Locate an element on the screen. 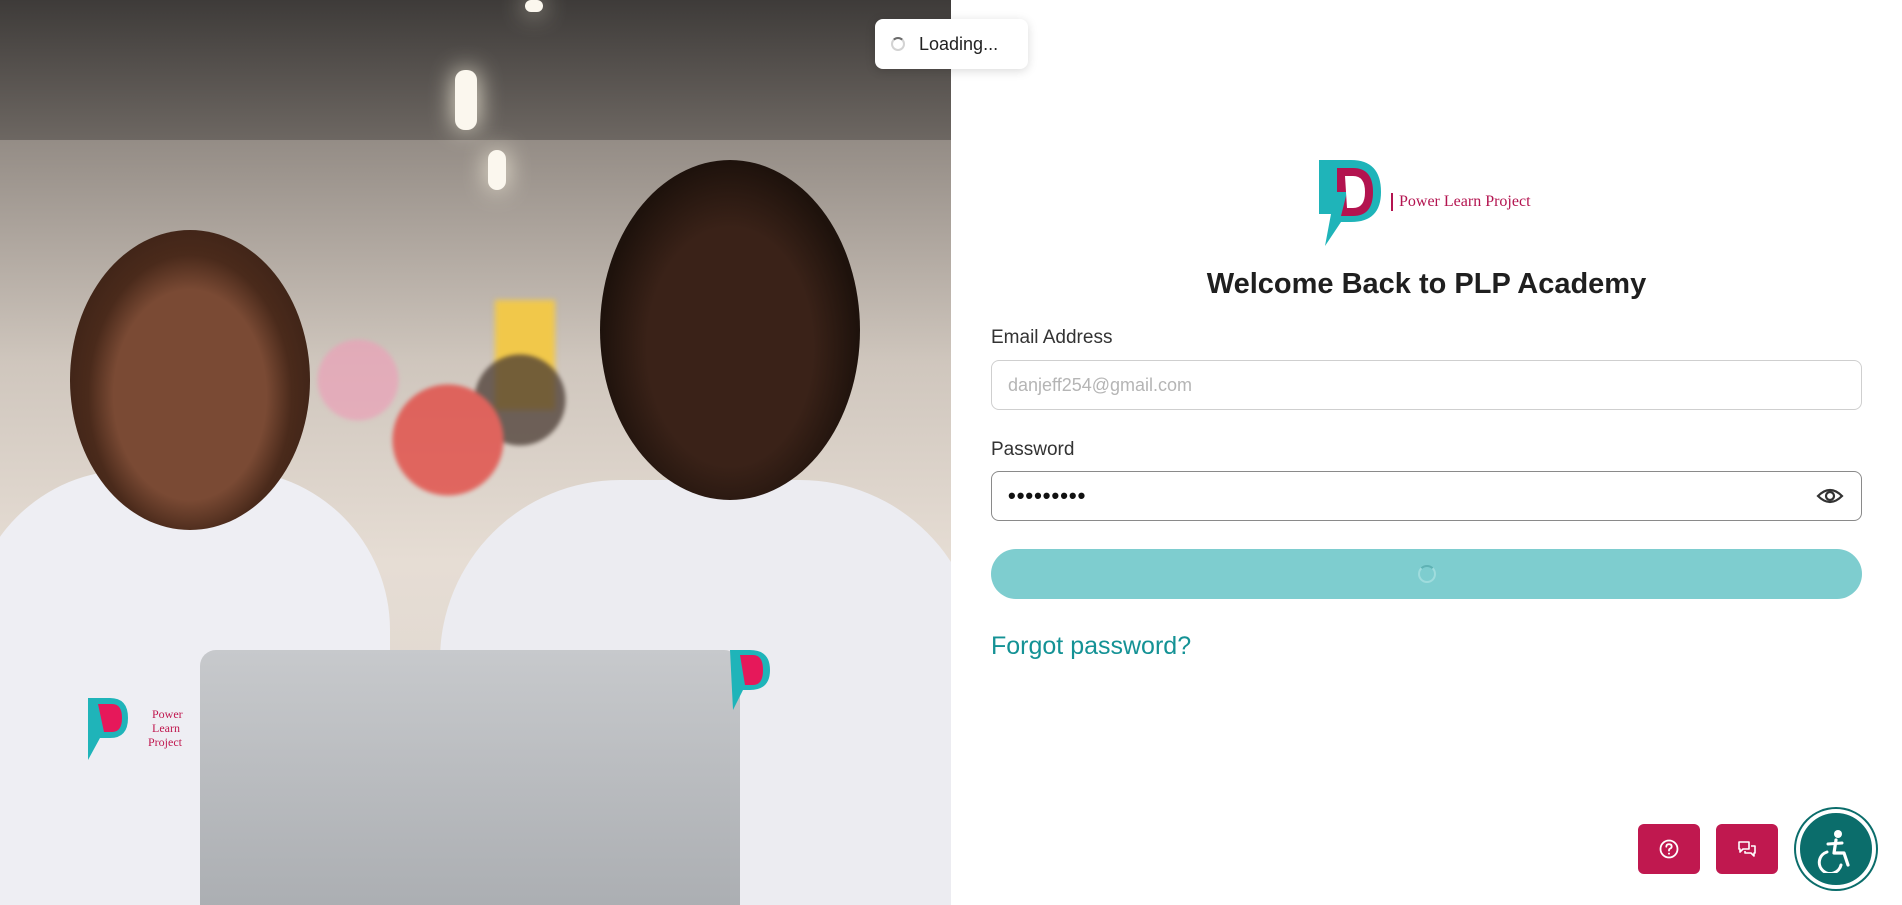 Image resolution: width=1902 pixels, height=905 pixels. chat-bubbles-icon is located at coordinates (1747, 849).